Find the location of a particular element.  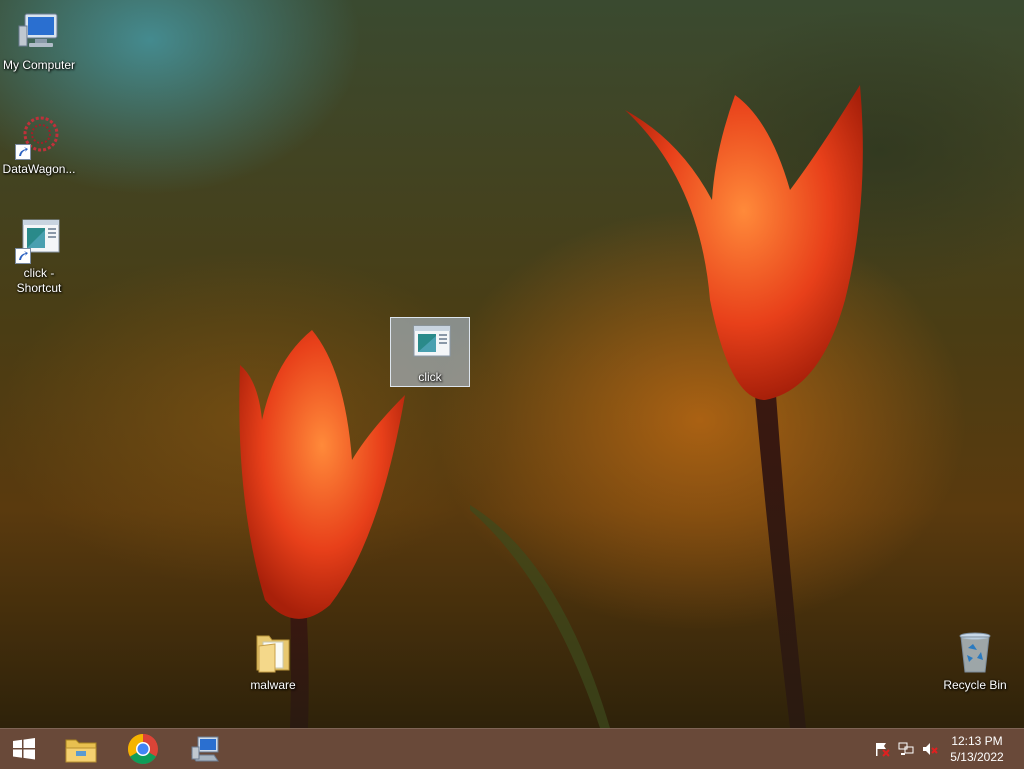

desktop-icon-label: click is located at coordinates (430, 377).